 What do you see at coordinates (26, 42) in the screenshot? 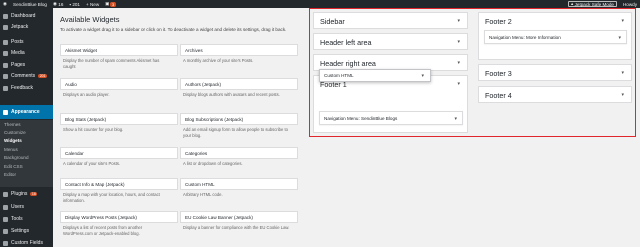
I see `menu-posts: Posts` at bounding box center [26, 42].